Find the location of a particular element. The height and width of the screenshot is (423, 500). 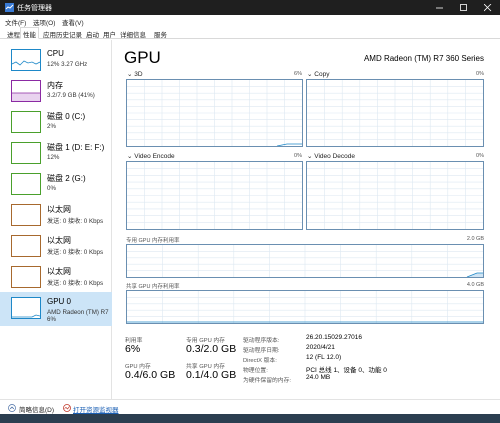

sidebar-item-disk-1: 磁盘 1 (D: E: F:) 12% is located at coordinates (56, 152).